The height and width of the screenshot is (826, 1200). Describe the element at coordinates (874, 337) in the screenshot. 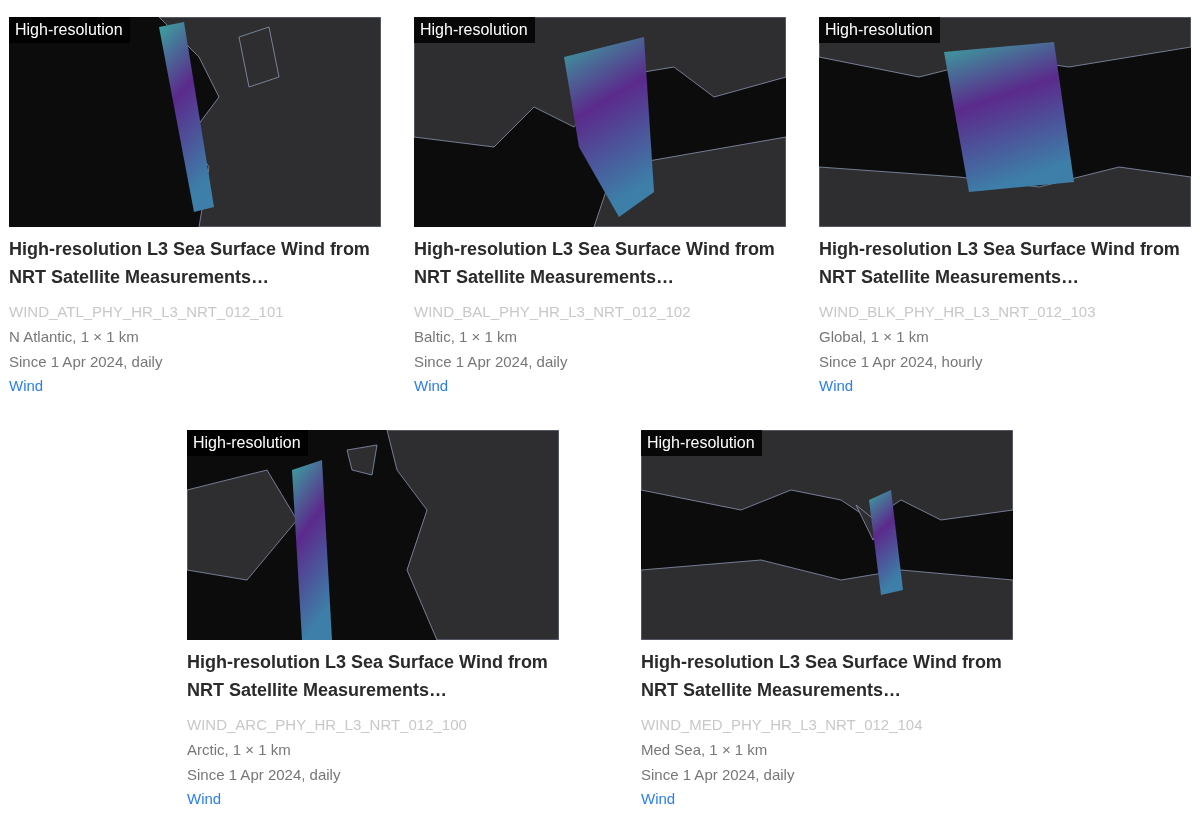

I see `coverage-text: Global, 1 × 1 km` at that location.